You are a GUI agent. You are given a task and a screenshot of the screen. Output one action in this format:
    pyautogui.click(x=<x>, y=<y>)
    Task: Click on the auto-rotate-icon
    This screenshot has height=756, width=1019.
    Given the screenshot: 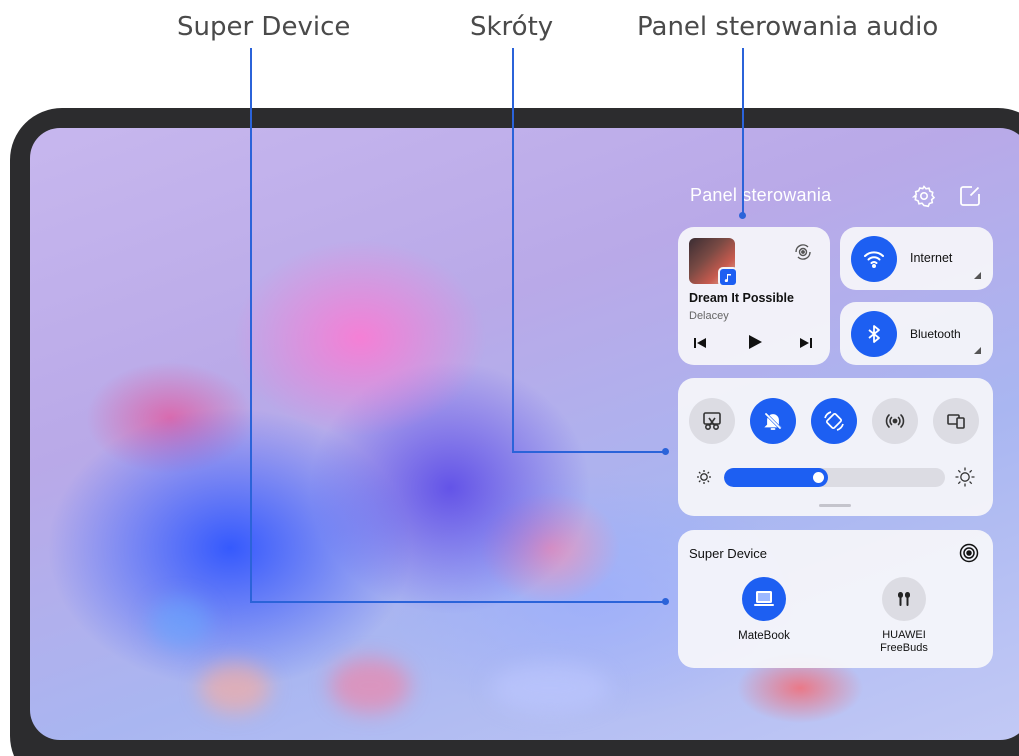 What is the action you would take?
    pyautogui.click(x=834, y=421)
    